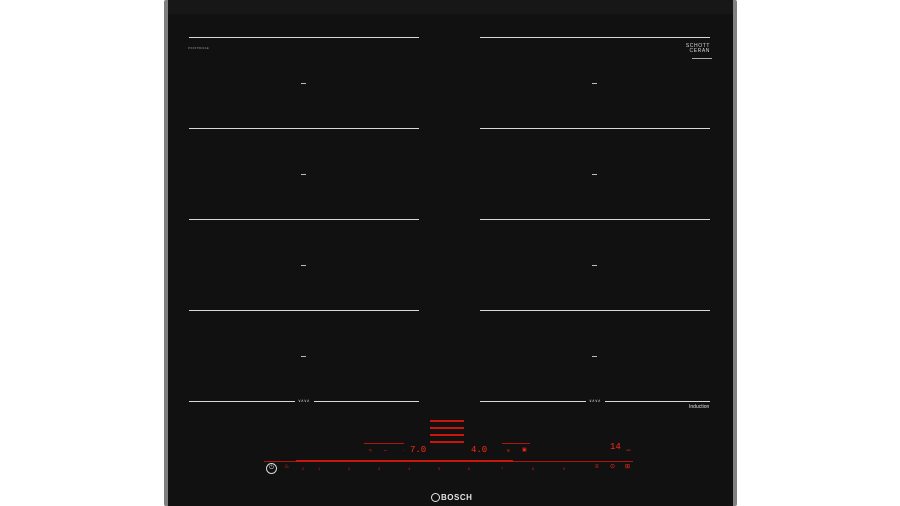  I want to click on slider-left-extension, so click(280, 461).